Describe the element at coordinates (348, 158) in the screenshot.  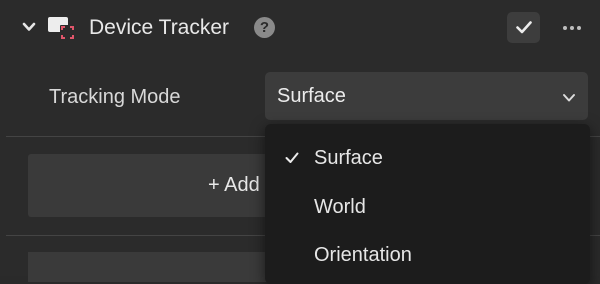
I see `dropdown-option-label: Surface` at that location.